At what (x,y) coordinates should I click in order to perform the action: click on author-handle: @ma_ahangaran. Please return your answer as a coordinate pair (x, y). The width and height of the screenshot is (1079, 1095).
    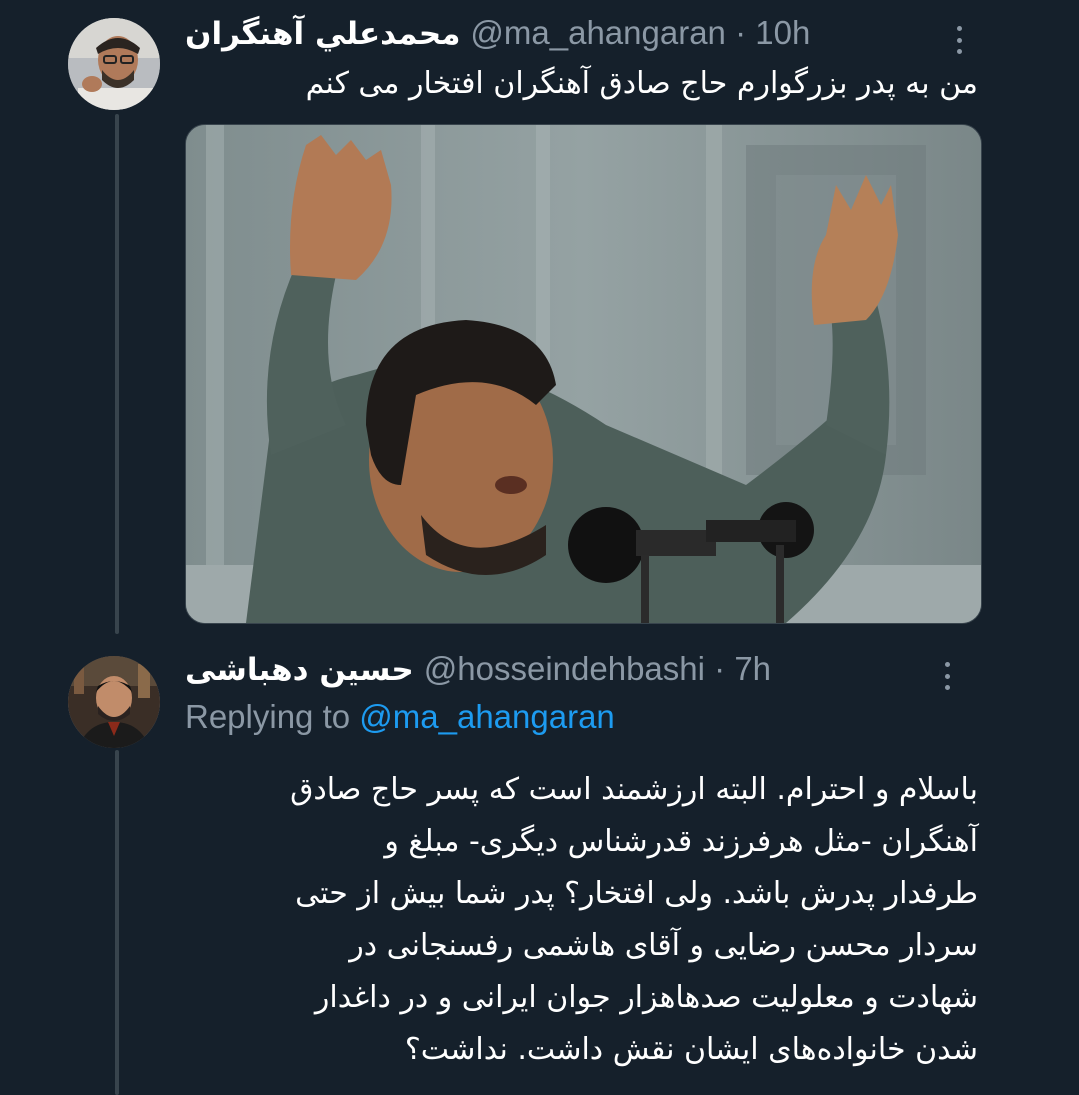
    Looking at the image, I should click on (598, 32).